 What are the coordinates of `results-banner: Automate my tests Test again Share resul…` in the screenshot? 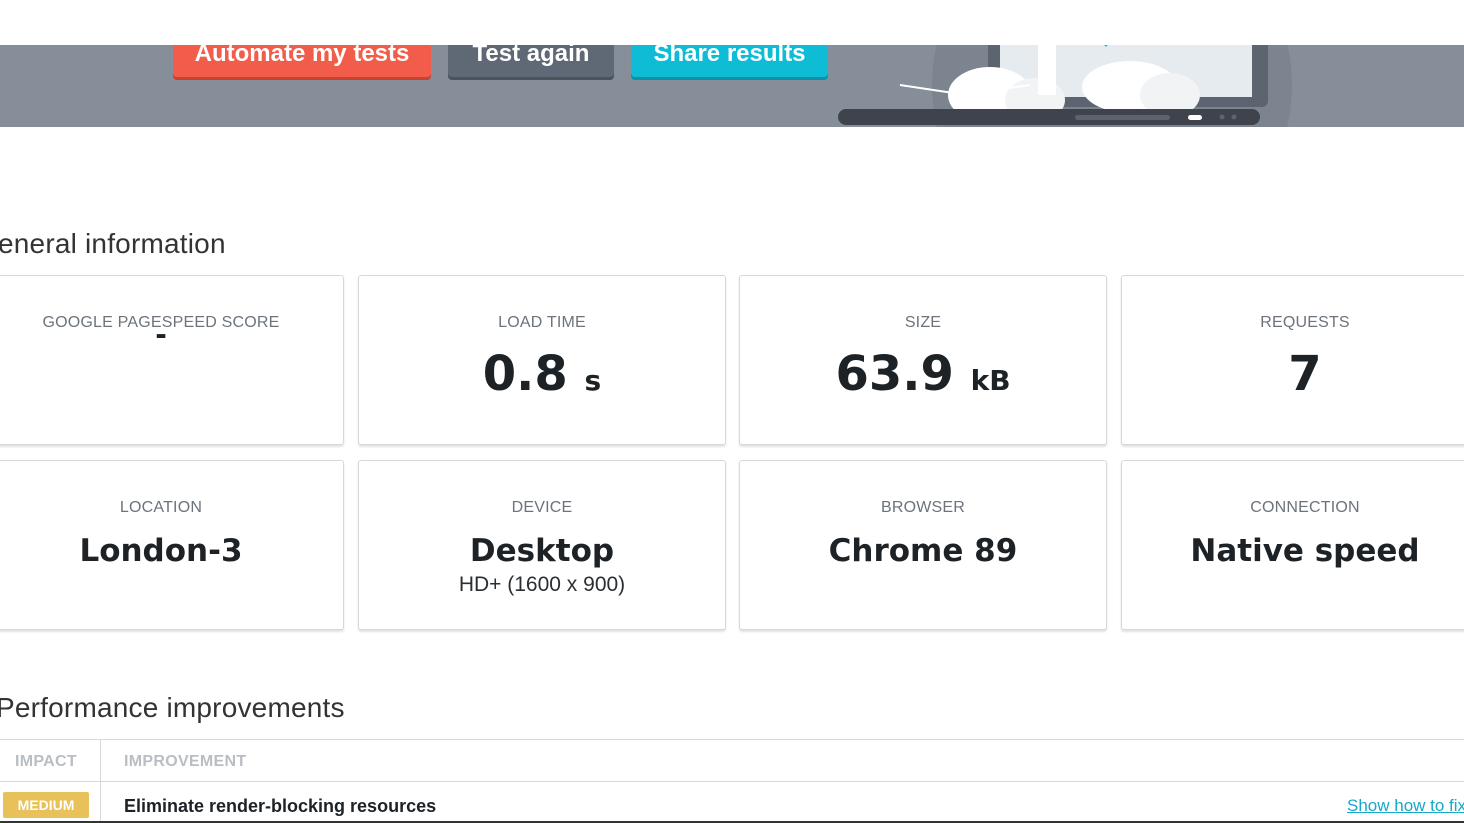 It's located at (732, 86).